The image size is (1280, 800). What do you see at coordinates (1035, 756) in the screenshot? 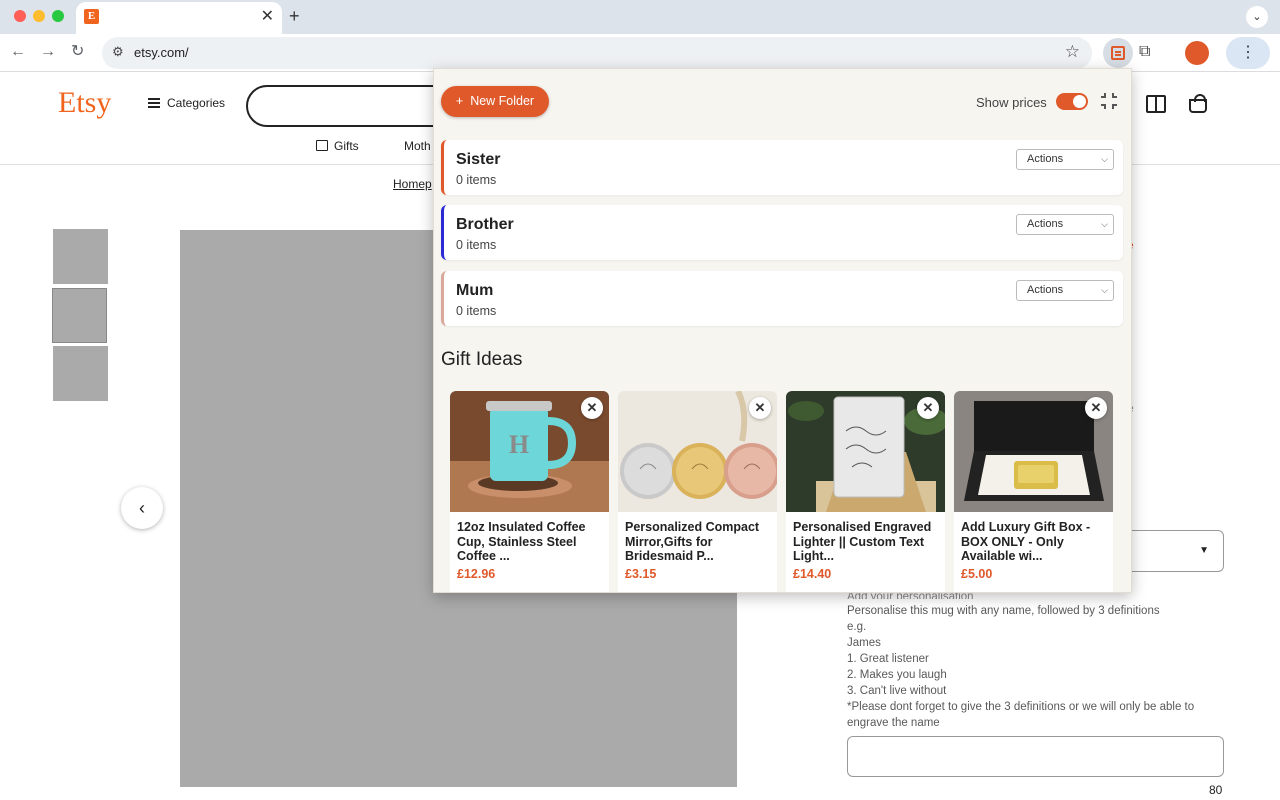
I see `personalisation-textarea` at bounding box center [1035, 756].